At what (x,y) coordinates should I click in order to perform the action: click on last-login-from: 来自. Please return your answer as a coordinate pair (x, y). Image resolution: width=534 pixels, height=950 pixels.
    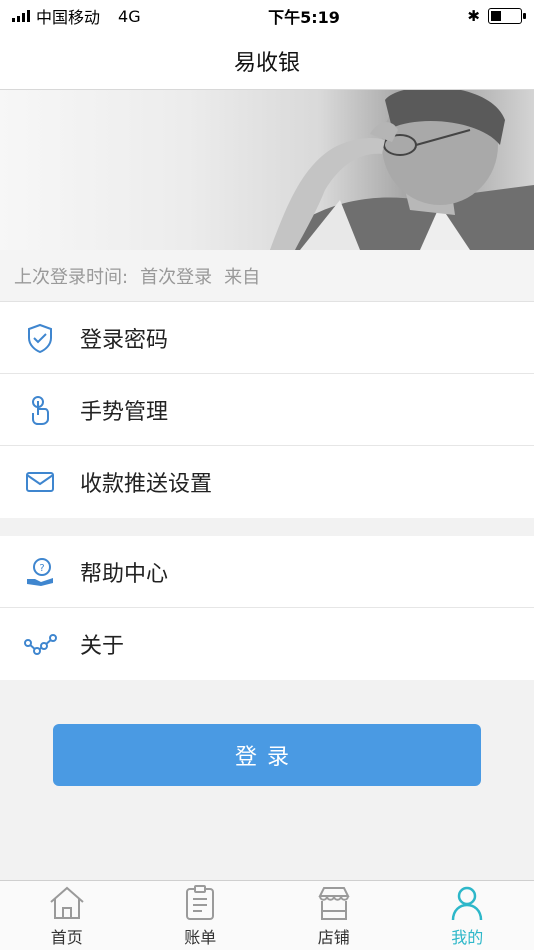
    Looking at the image, I should click on (242, 277).